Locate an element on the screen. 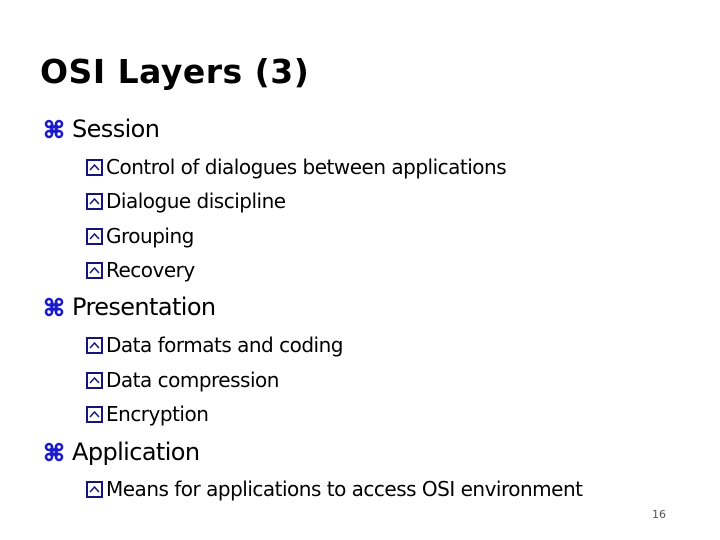  bullet-session: Session is located at coordinates (102, 129).